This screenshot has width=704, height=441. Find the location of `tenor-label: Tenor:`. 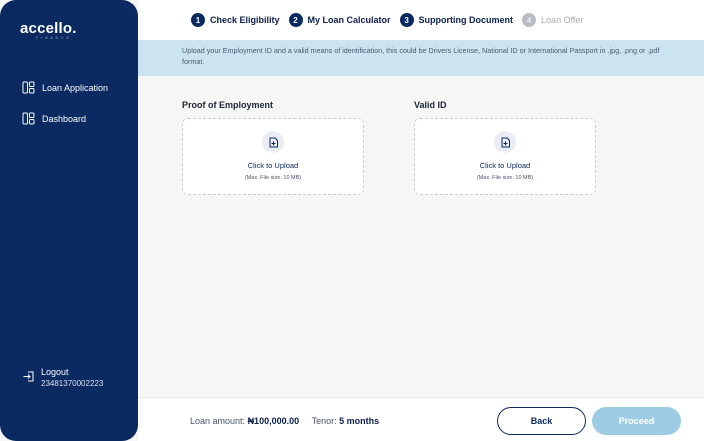

tenor-label: Tenor: is located at coordinates (324, 421).